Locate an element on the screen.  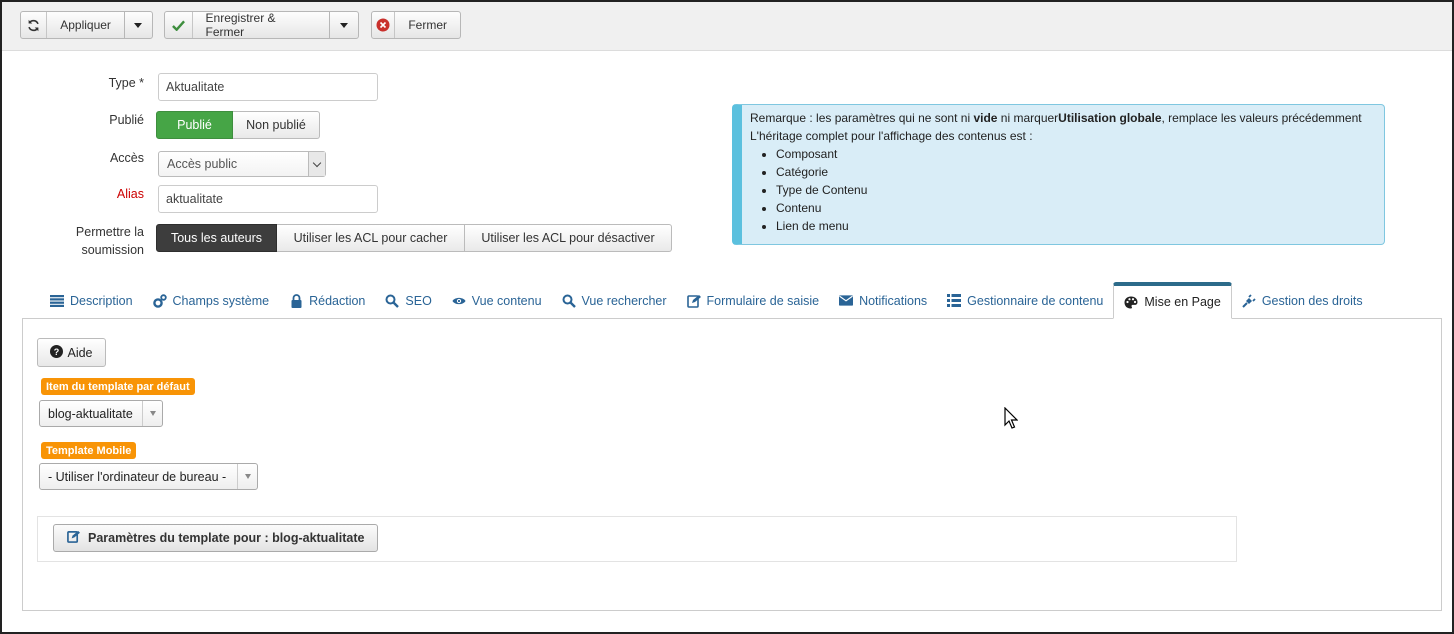
tab-input-form: Formulaire de saisie is located at coordinates (753, 300).